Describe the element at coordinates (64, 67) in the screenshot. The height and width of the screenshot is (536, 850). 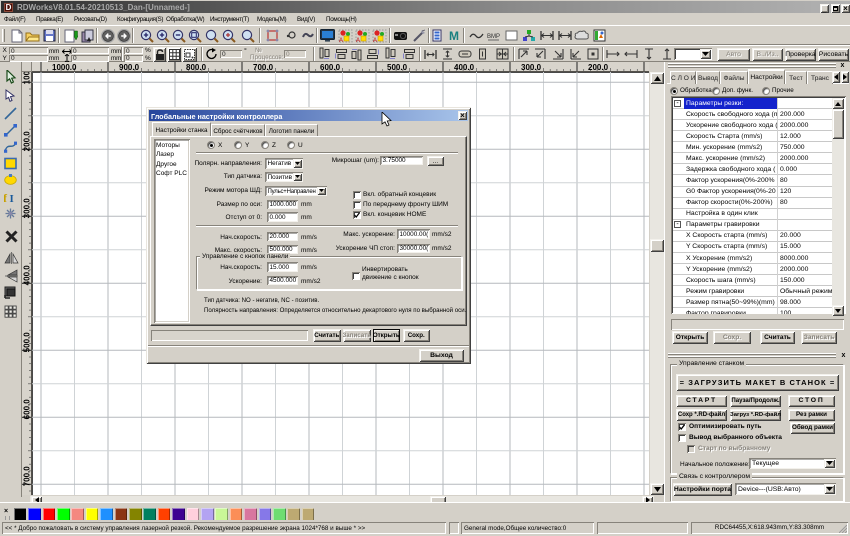
I see `svg-text: 1000.0` at that location.